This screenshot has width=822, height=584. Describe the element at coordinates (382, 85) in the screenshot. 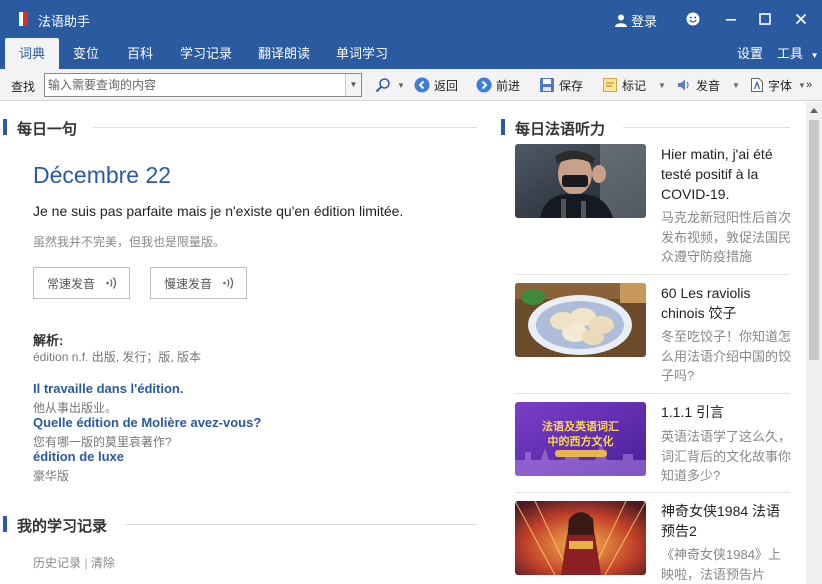

I see `search-icon` at that location.